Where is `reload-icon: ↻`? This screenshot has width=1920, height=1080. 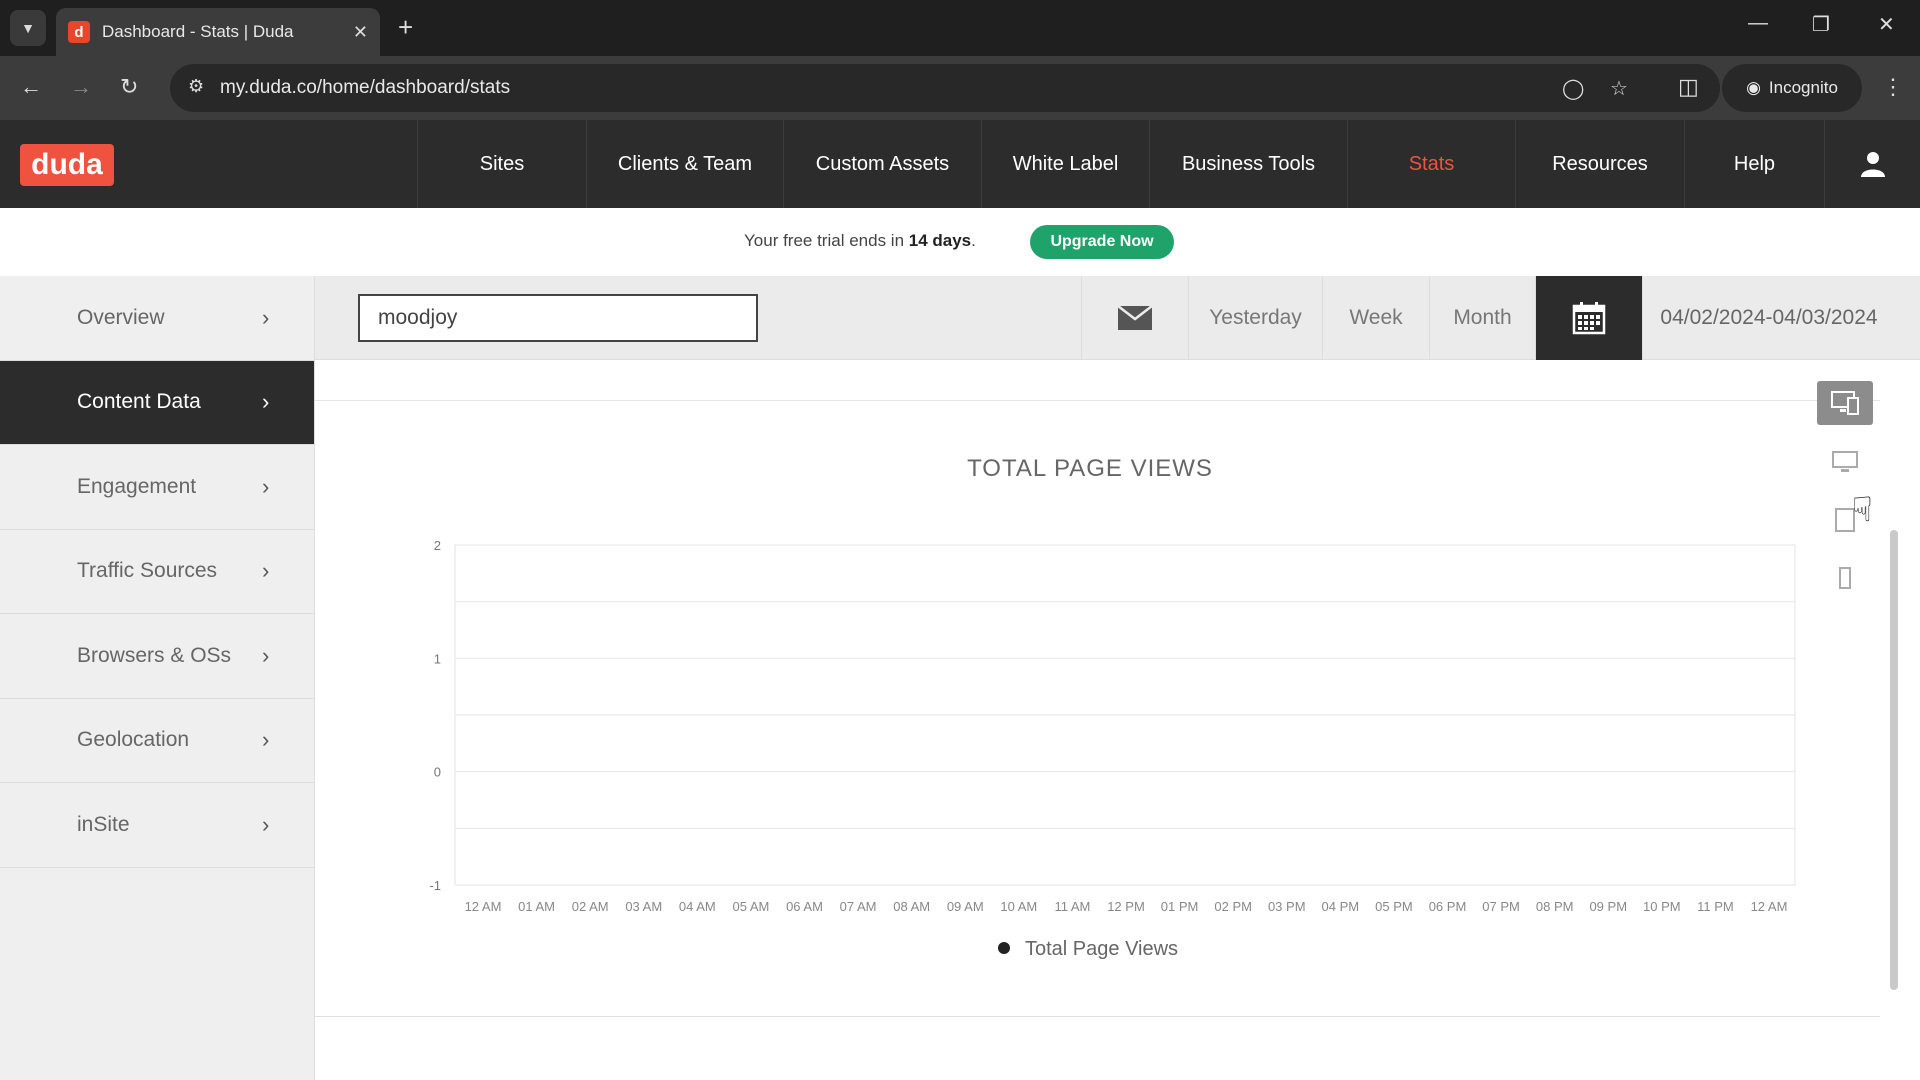
reload-icon: ↻ is located at coordinates (129, 87).